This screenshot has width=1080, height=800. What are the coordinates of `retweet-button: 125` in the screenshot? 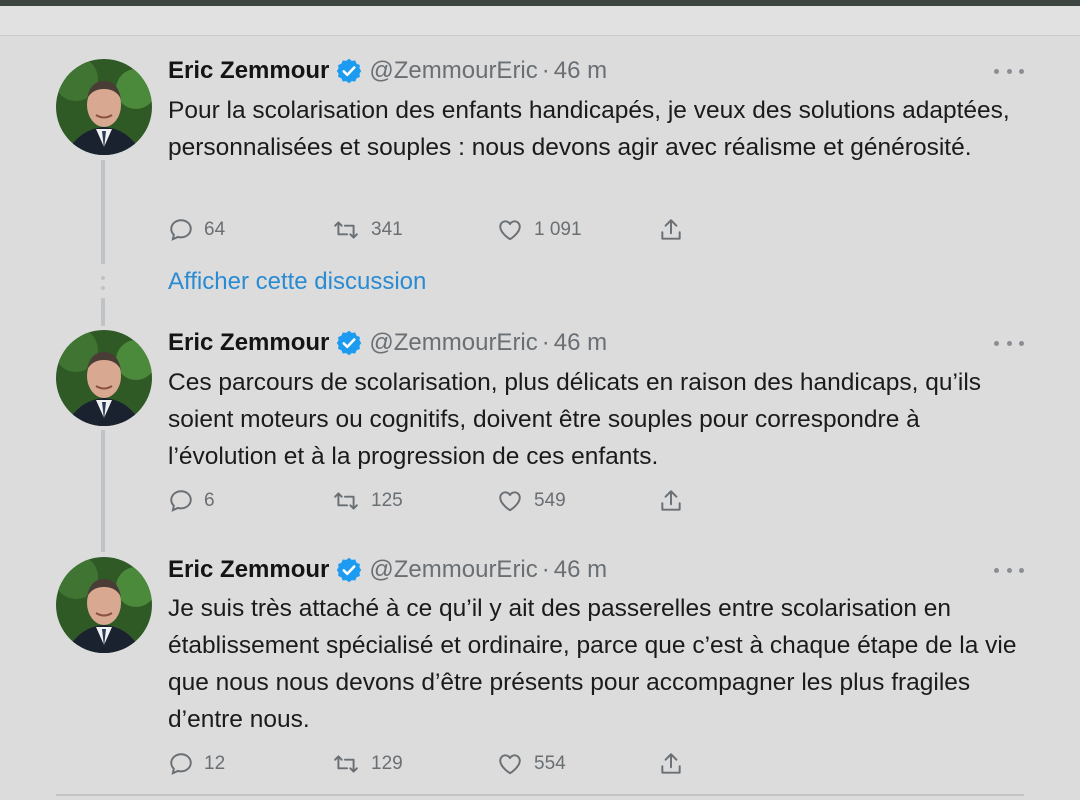 It's located at (367, 501).